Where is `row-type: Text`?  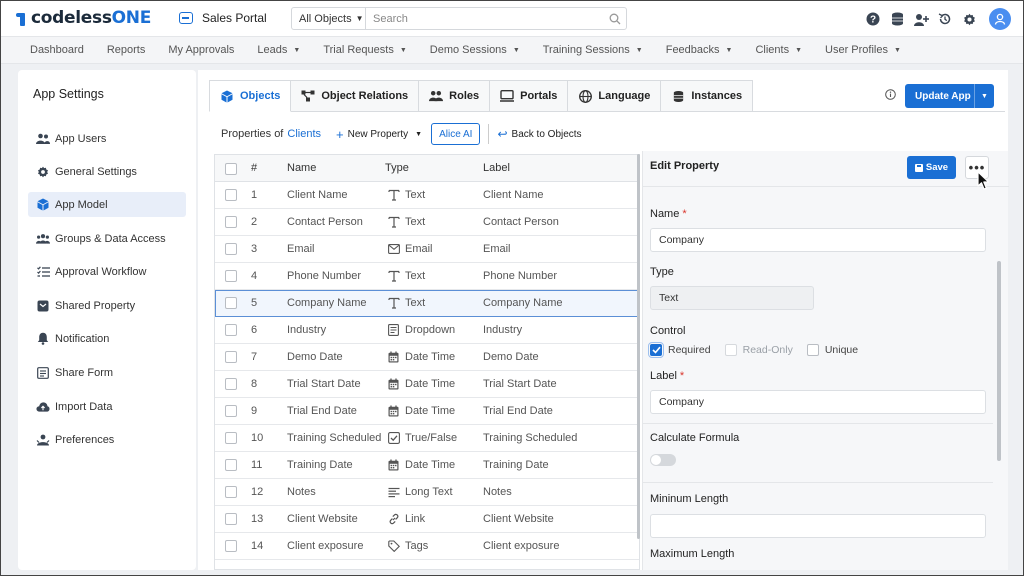 row-type: Text is located at coordinates (406, 222).